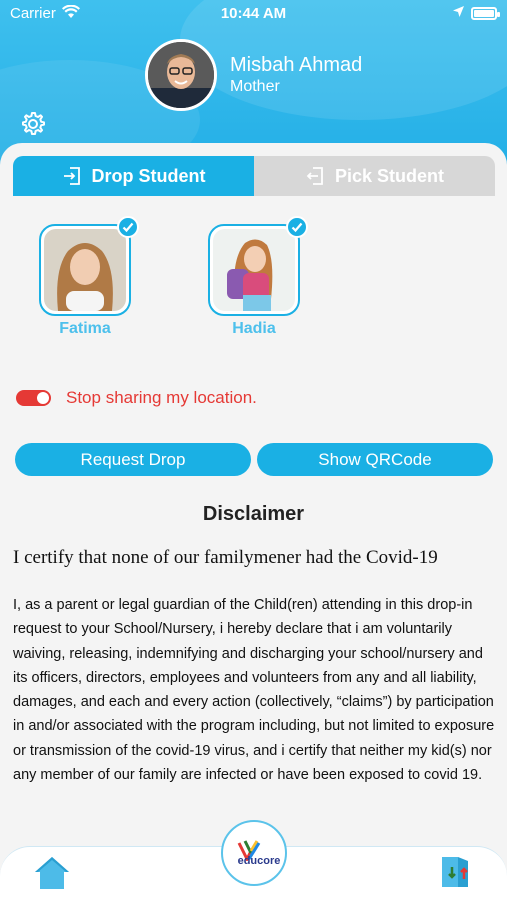 This screenshot has height=900, width=507. I want to click on student-card-fatima: Fatima, so click(89, 277).